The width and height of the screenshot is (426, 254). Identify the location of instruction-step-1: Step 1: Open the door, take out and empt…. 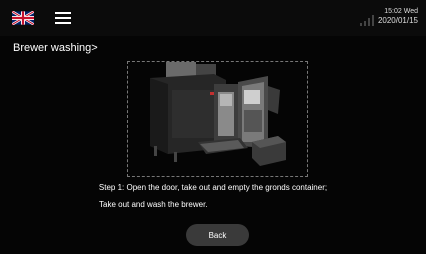
(213, 187).